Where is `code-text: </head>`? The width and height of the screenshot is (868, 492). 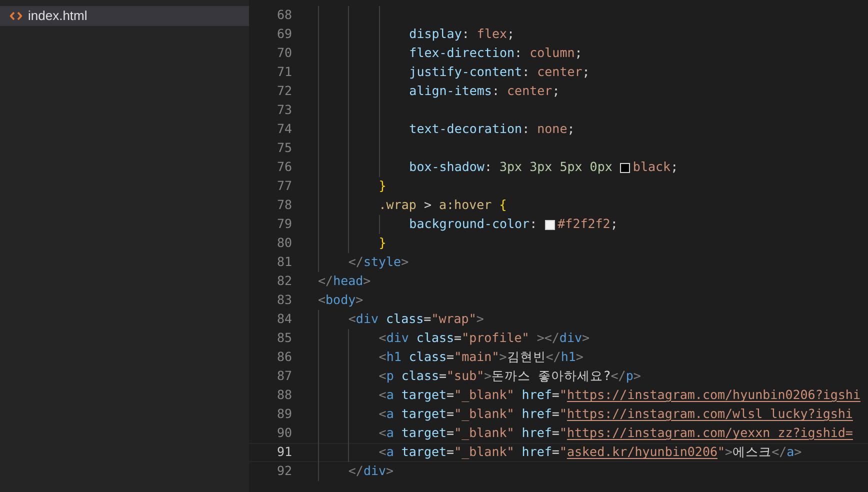
code-text: </head> is located at coordinates (344, 281).